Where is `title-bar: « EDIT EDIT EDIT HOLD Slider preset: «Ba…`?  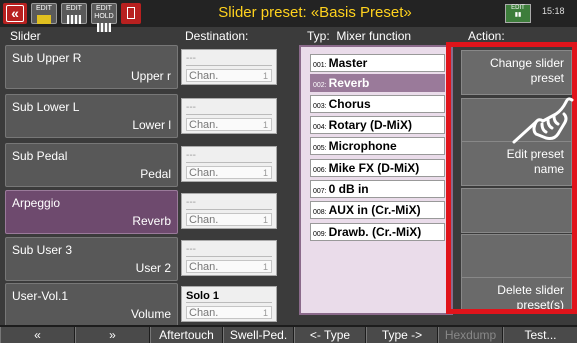 title-bar: « EDIT EDIT EDIT HOLD Slider preset: «Ba… is located at coordinates (288, 16).